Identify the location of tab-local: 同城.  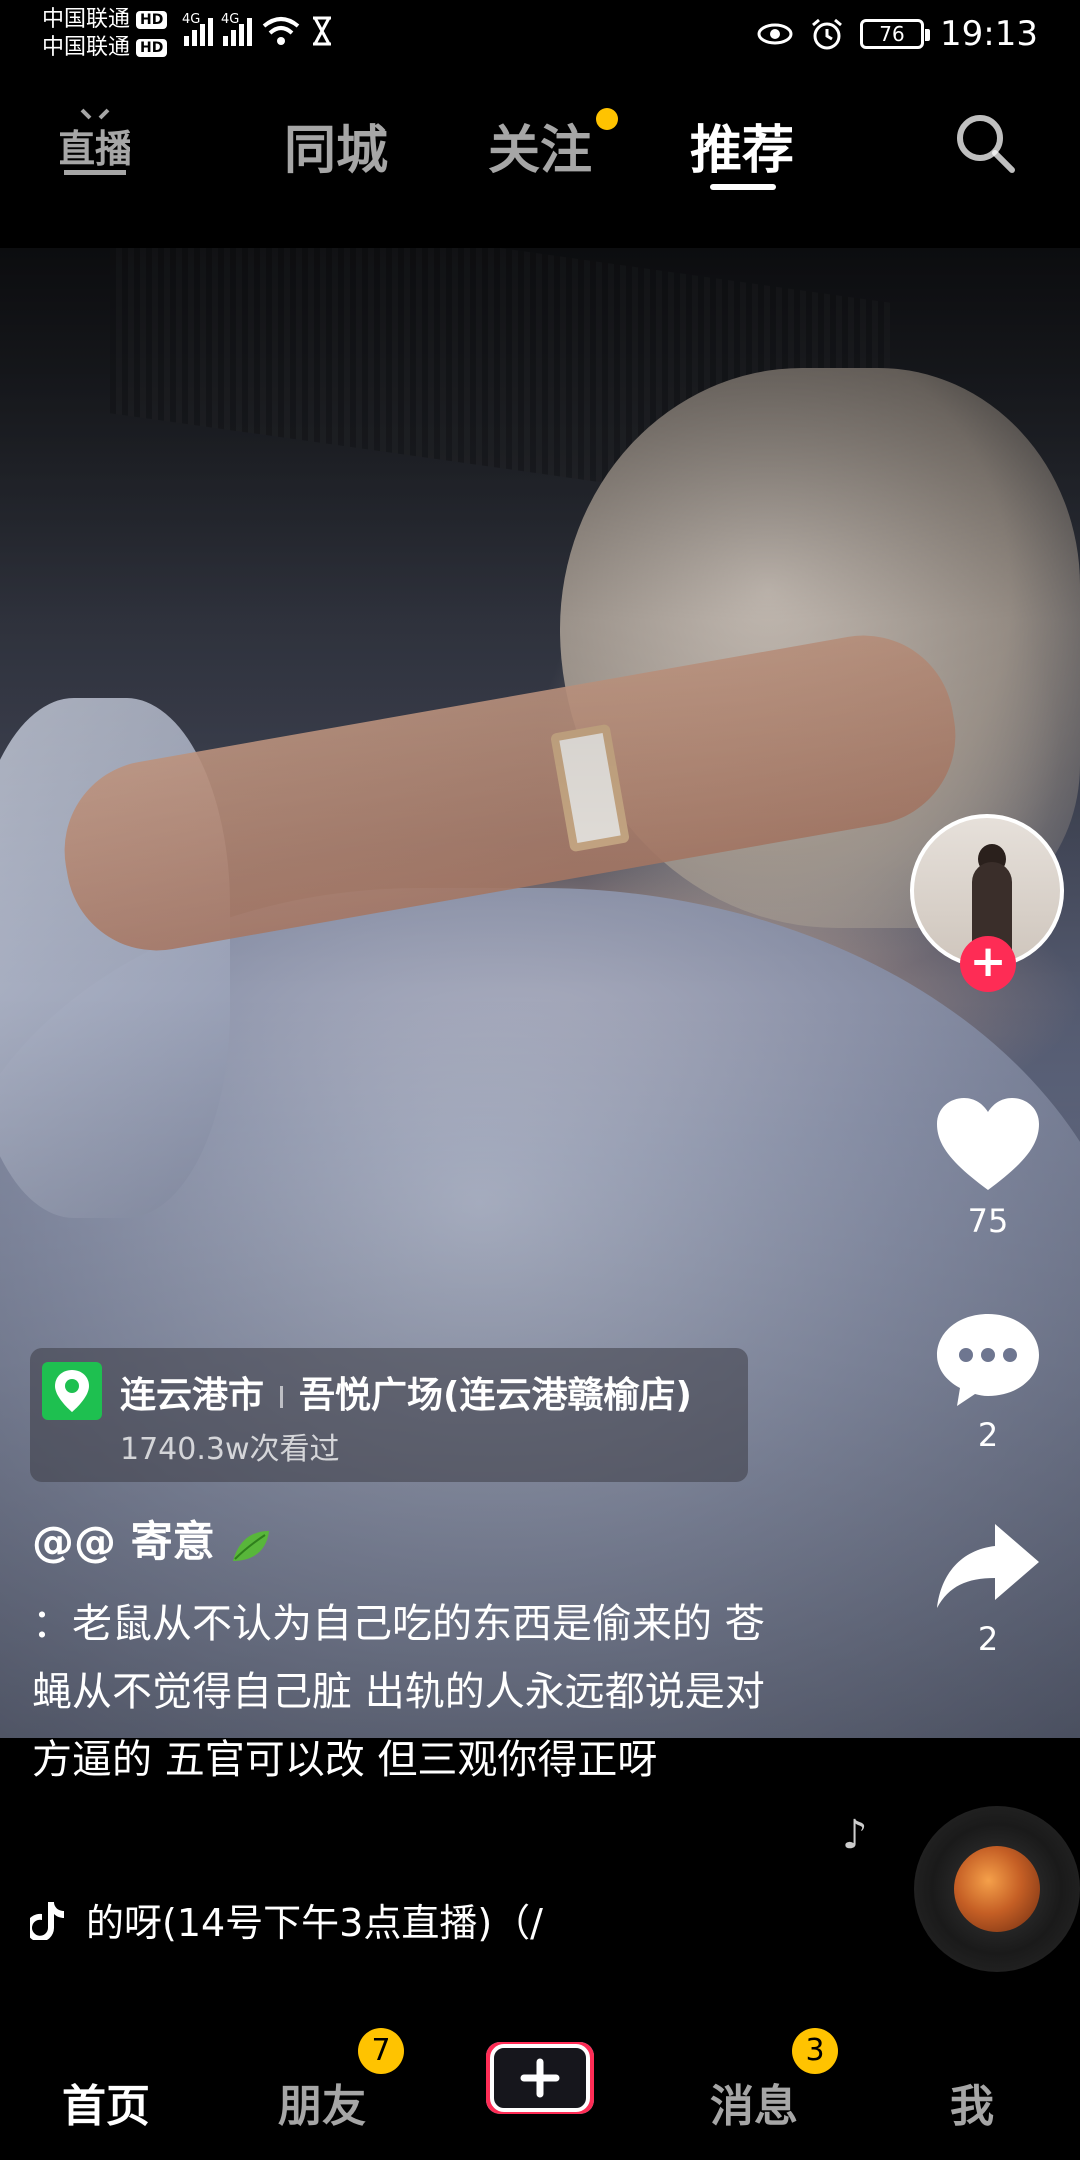
(336, 145).